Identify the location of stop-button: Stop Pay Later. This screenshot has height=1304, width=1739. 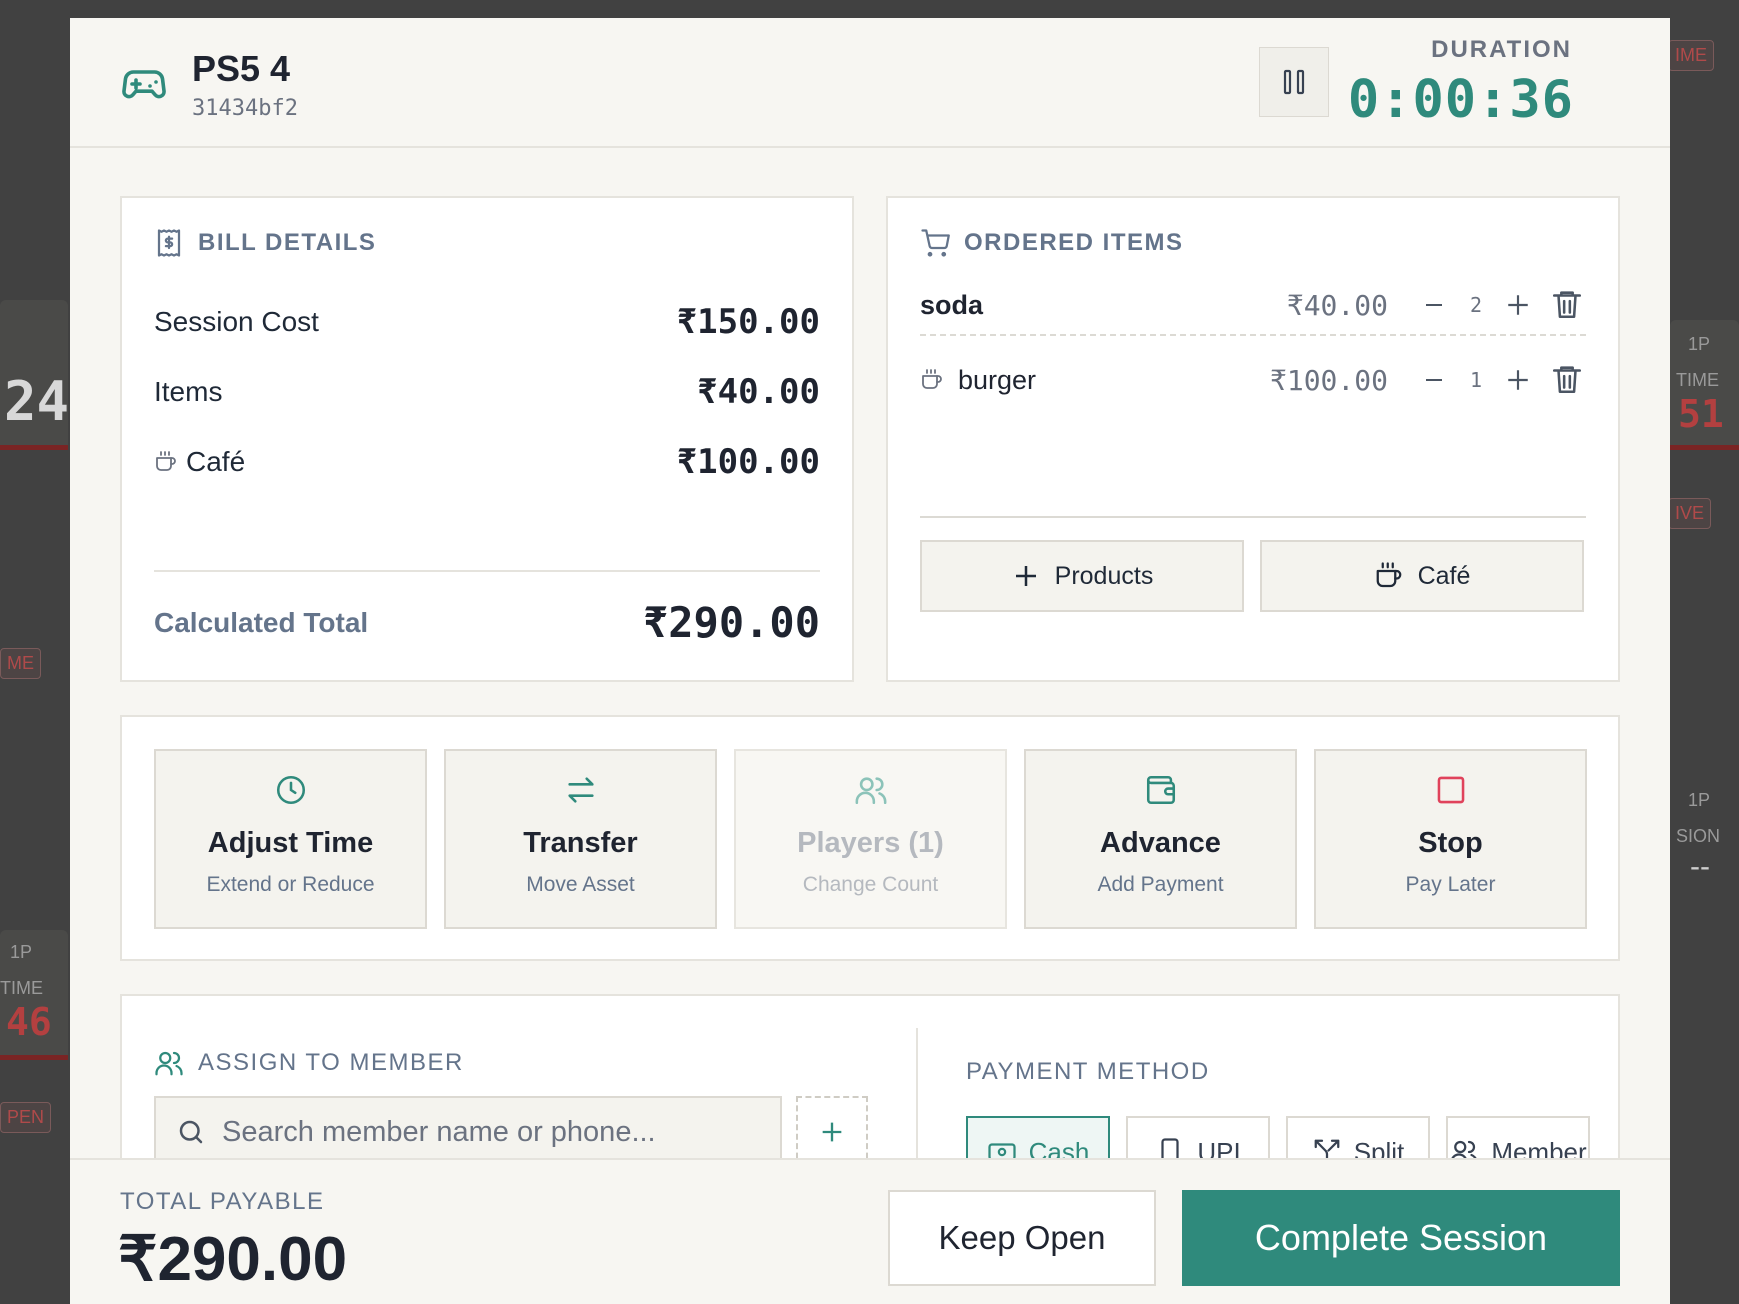
(1450, 839).